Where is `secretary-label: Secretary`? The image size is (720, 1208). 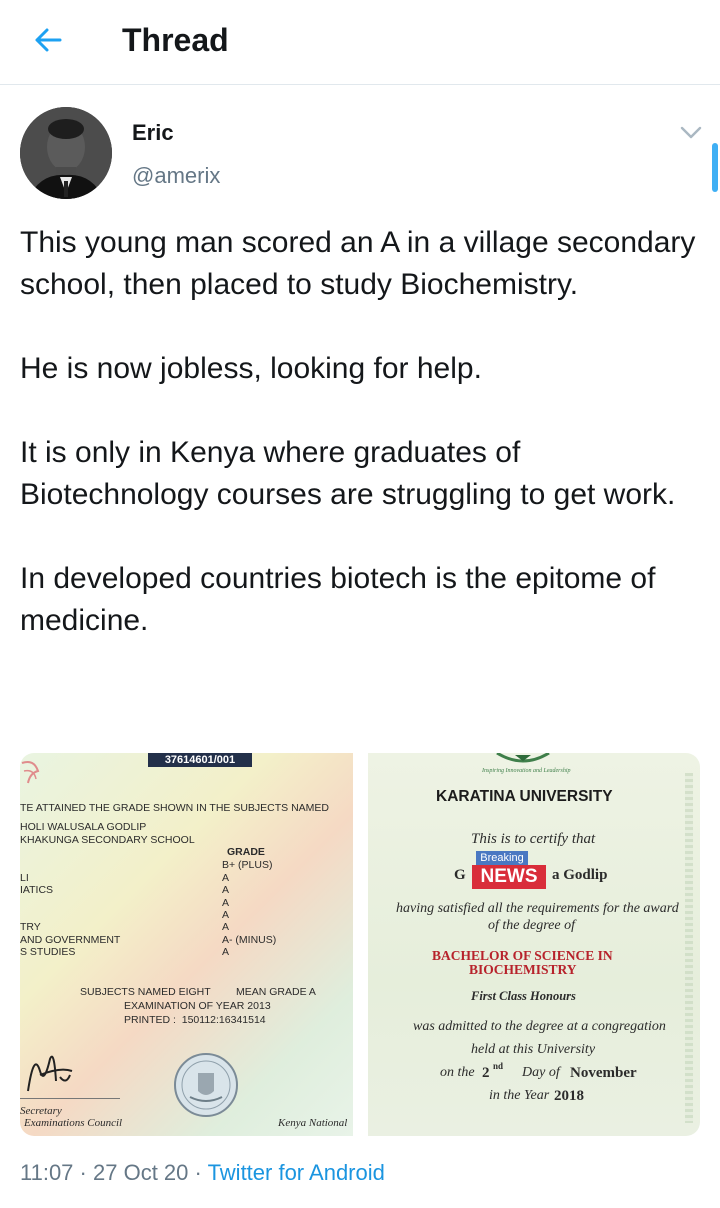 secretary-label: Secretary is located at coordinates (41, 1111).